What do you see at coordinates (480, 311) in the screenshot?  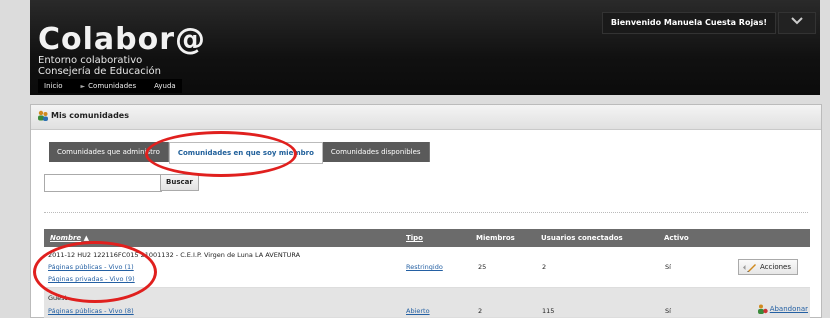 I see `members-count: 2` at bounding box center [480, 311].